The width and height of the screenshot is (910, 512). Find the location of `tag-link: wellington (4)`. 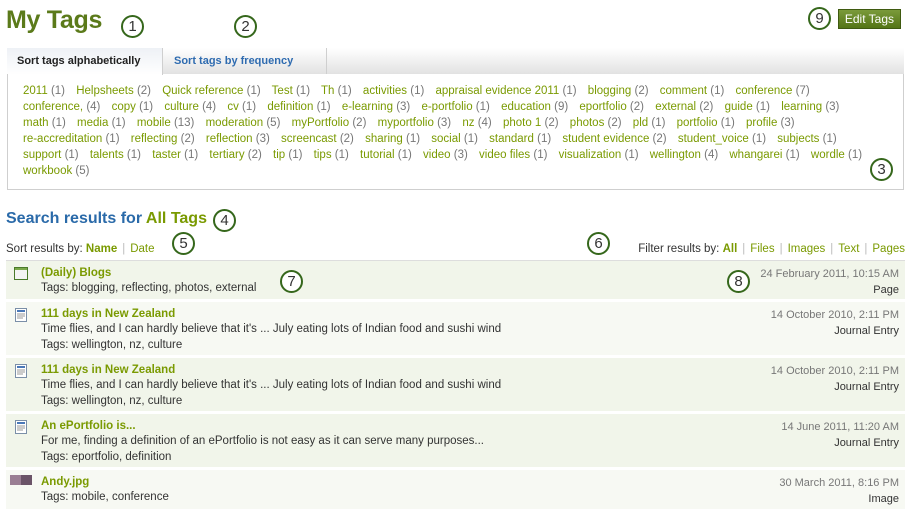

tag-link: wellington (4) is located at coordinates (684, 155).